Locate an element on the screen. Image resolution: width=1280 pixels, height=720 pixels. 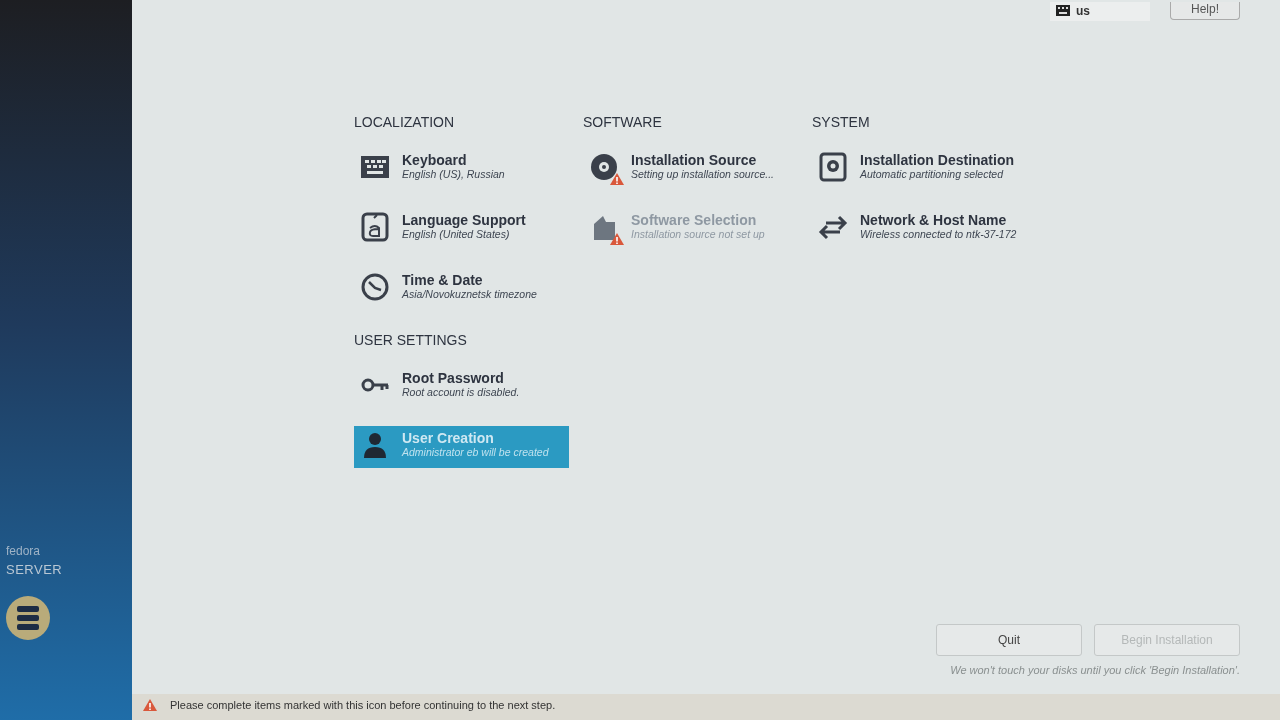
keyboard-icon is located at coordinates (1062, 10).